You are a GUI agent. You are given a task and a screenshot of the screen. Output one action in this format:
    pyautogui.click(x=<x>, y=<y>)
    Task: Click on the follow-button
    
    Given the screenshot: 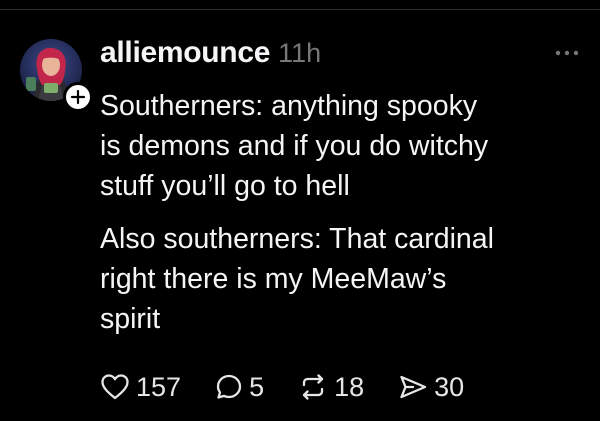 What is the action you would take?
    pyautogui.click(x=78, y=97)
    